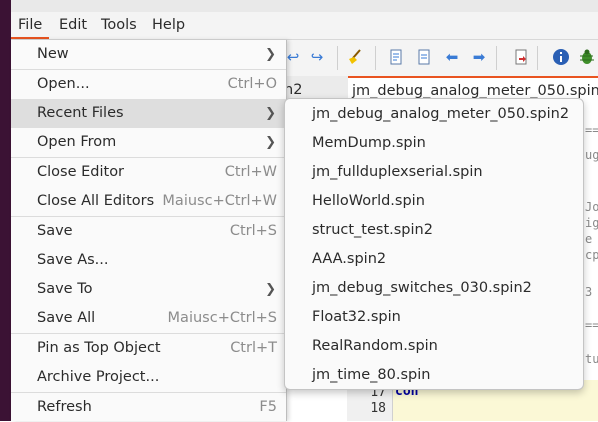  I want to click on menu-item-label: Open From, so click(77, 142).